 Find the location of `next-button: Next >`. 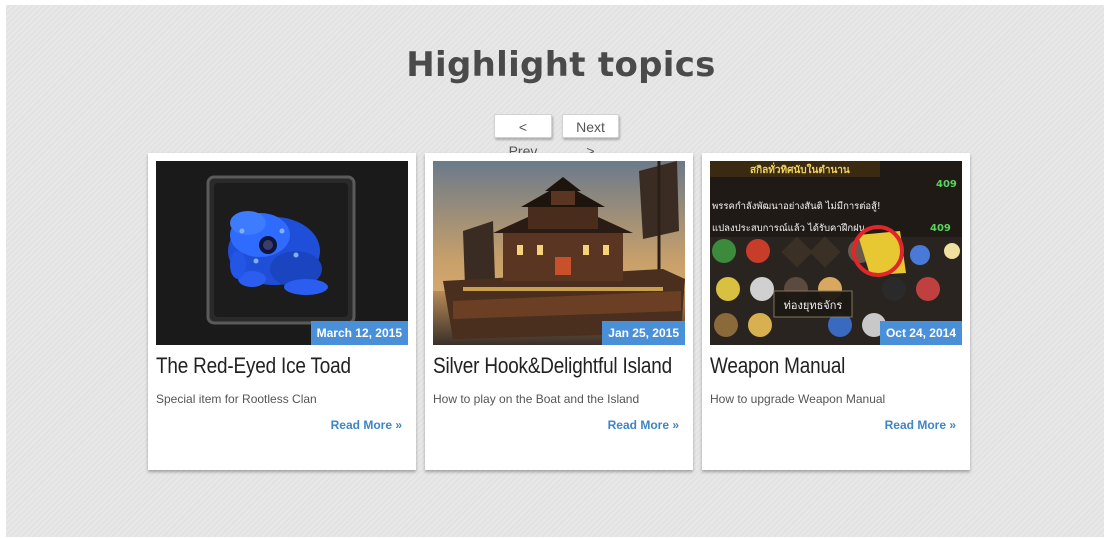

next-button: Next > is located at coordinates (590, 136).